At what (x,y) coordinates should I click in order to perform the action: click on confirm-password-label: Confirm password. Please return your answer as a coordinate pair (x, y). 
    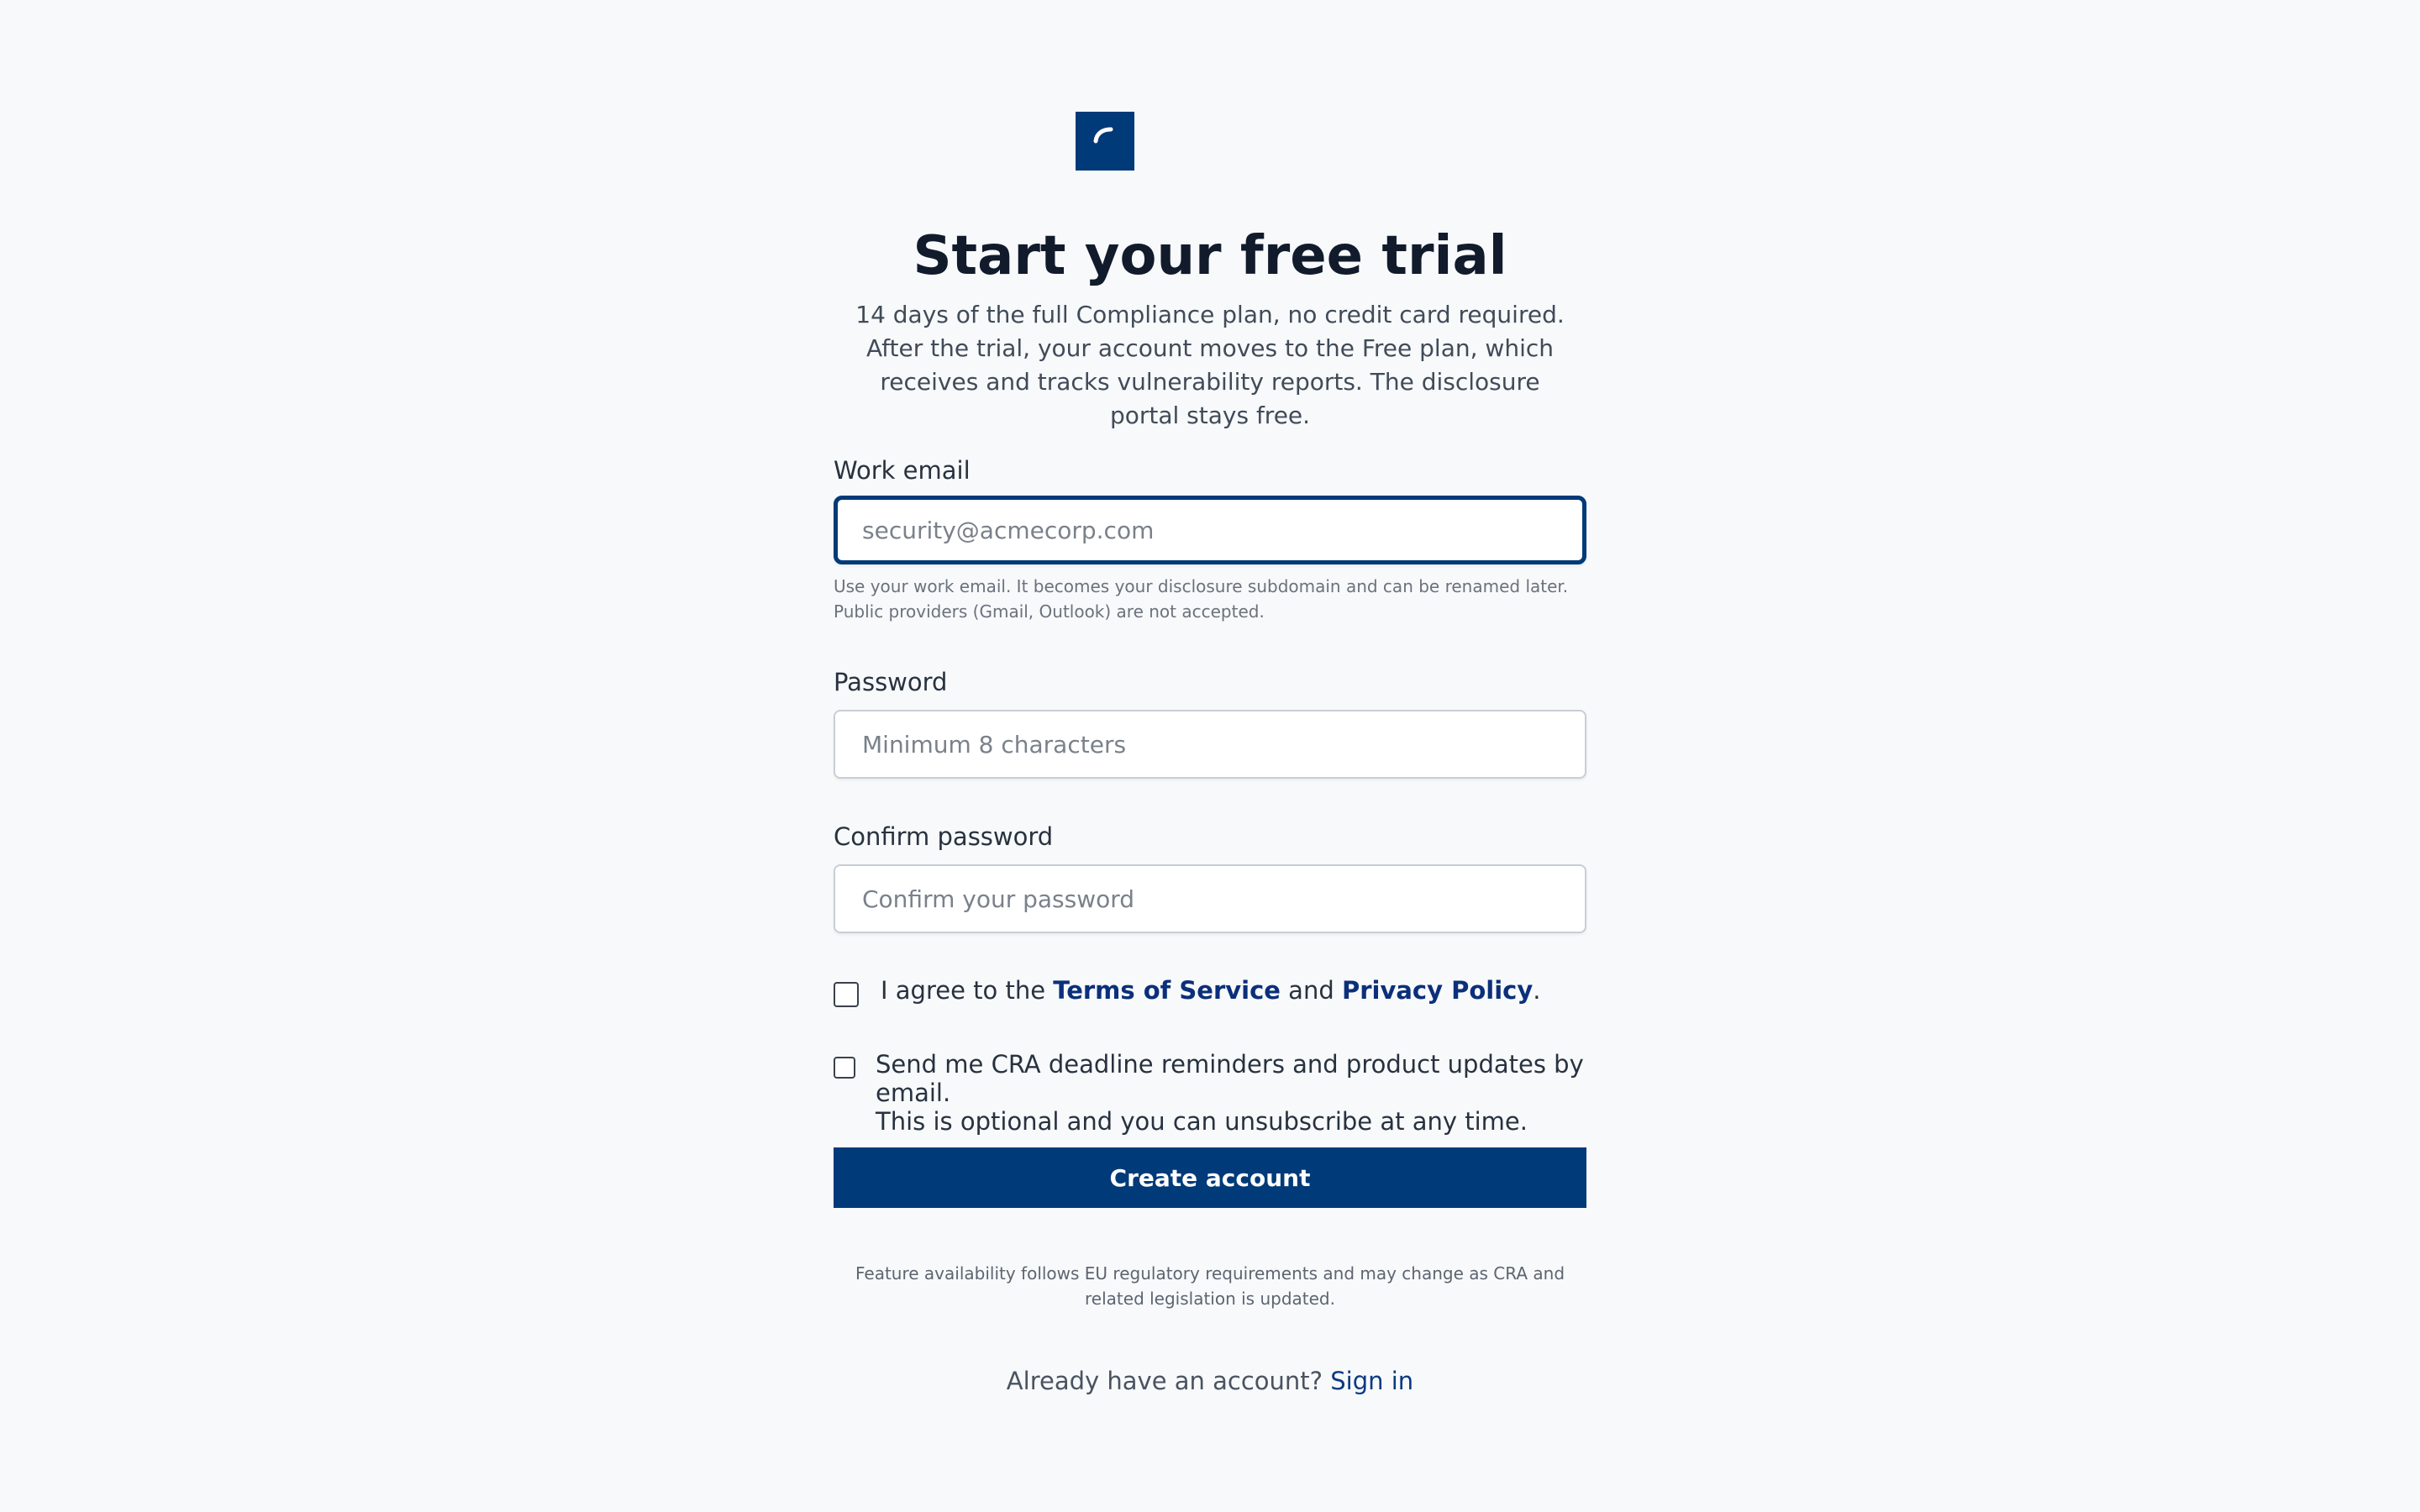
    Looking at the image, I should click on (944, 836).